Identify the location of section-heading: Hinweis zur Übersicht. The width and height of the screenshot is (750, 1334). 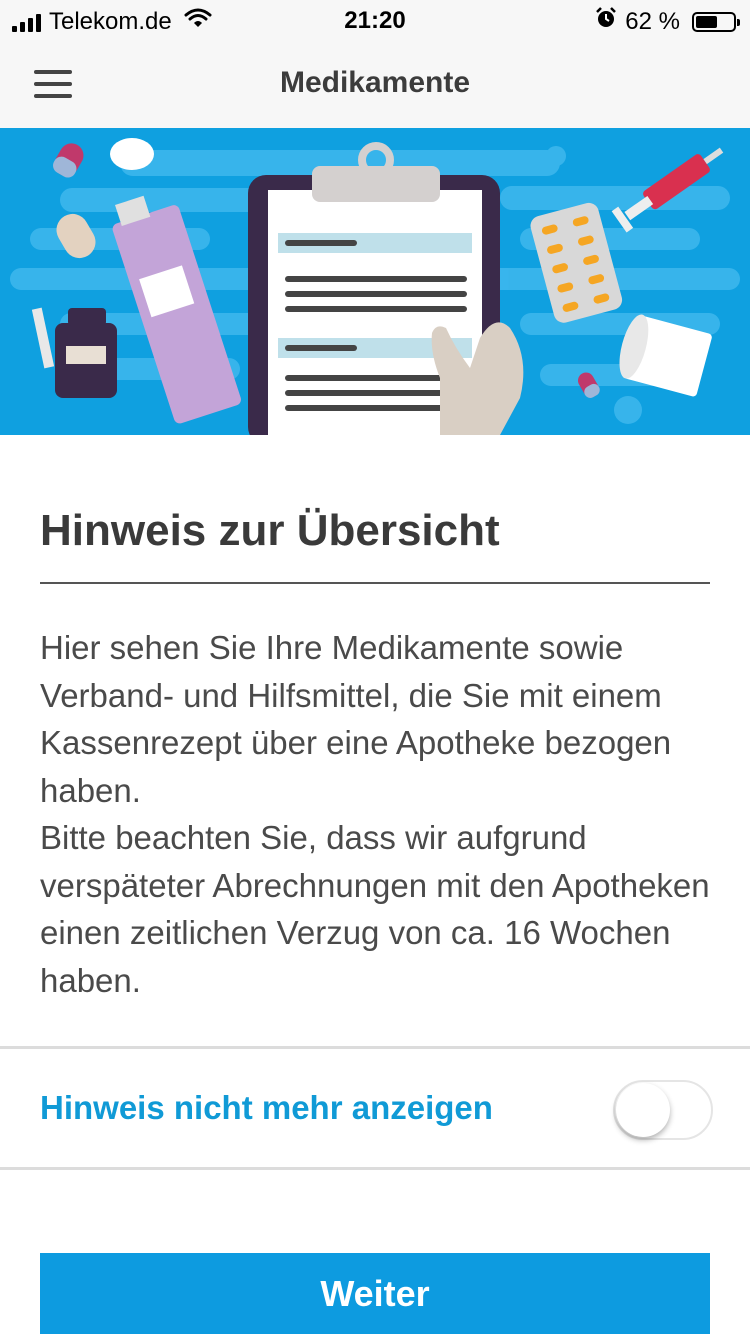
(270, 530).